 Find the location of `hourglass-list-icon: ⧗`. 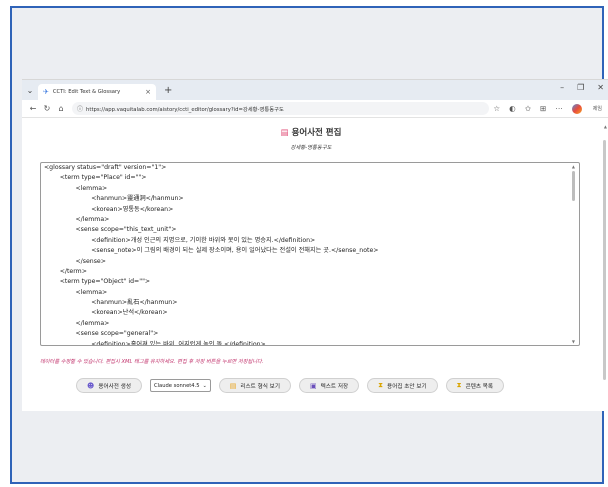

hourglass-list-icon: ⧗ is located at coordinates (459, 385).